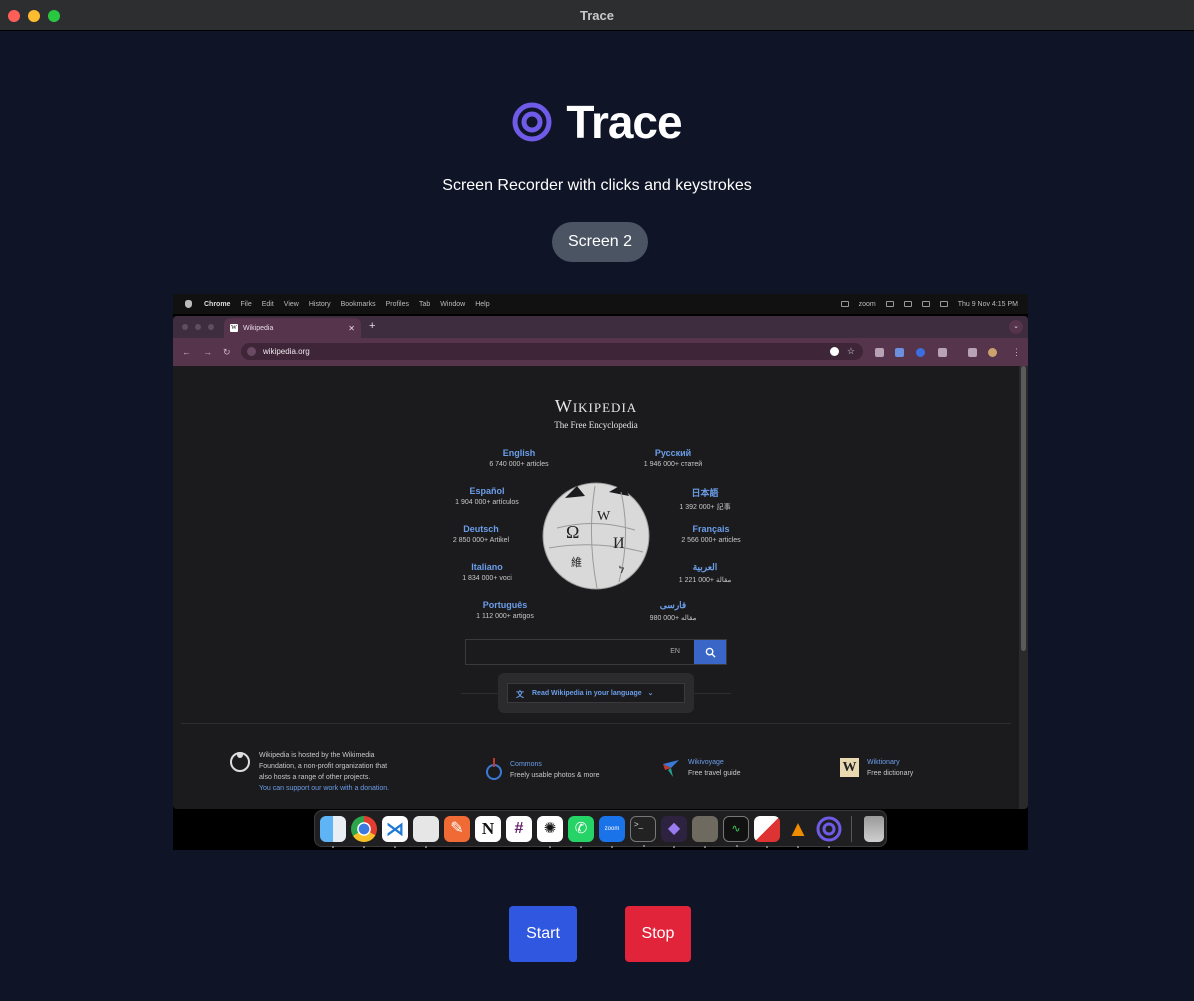 The height and width of the screenshot is (1001, 1194). Describe the element at coordinates (624, 122) in the screenshot. I see `app-name: Trace` at that location.